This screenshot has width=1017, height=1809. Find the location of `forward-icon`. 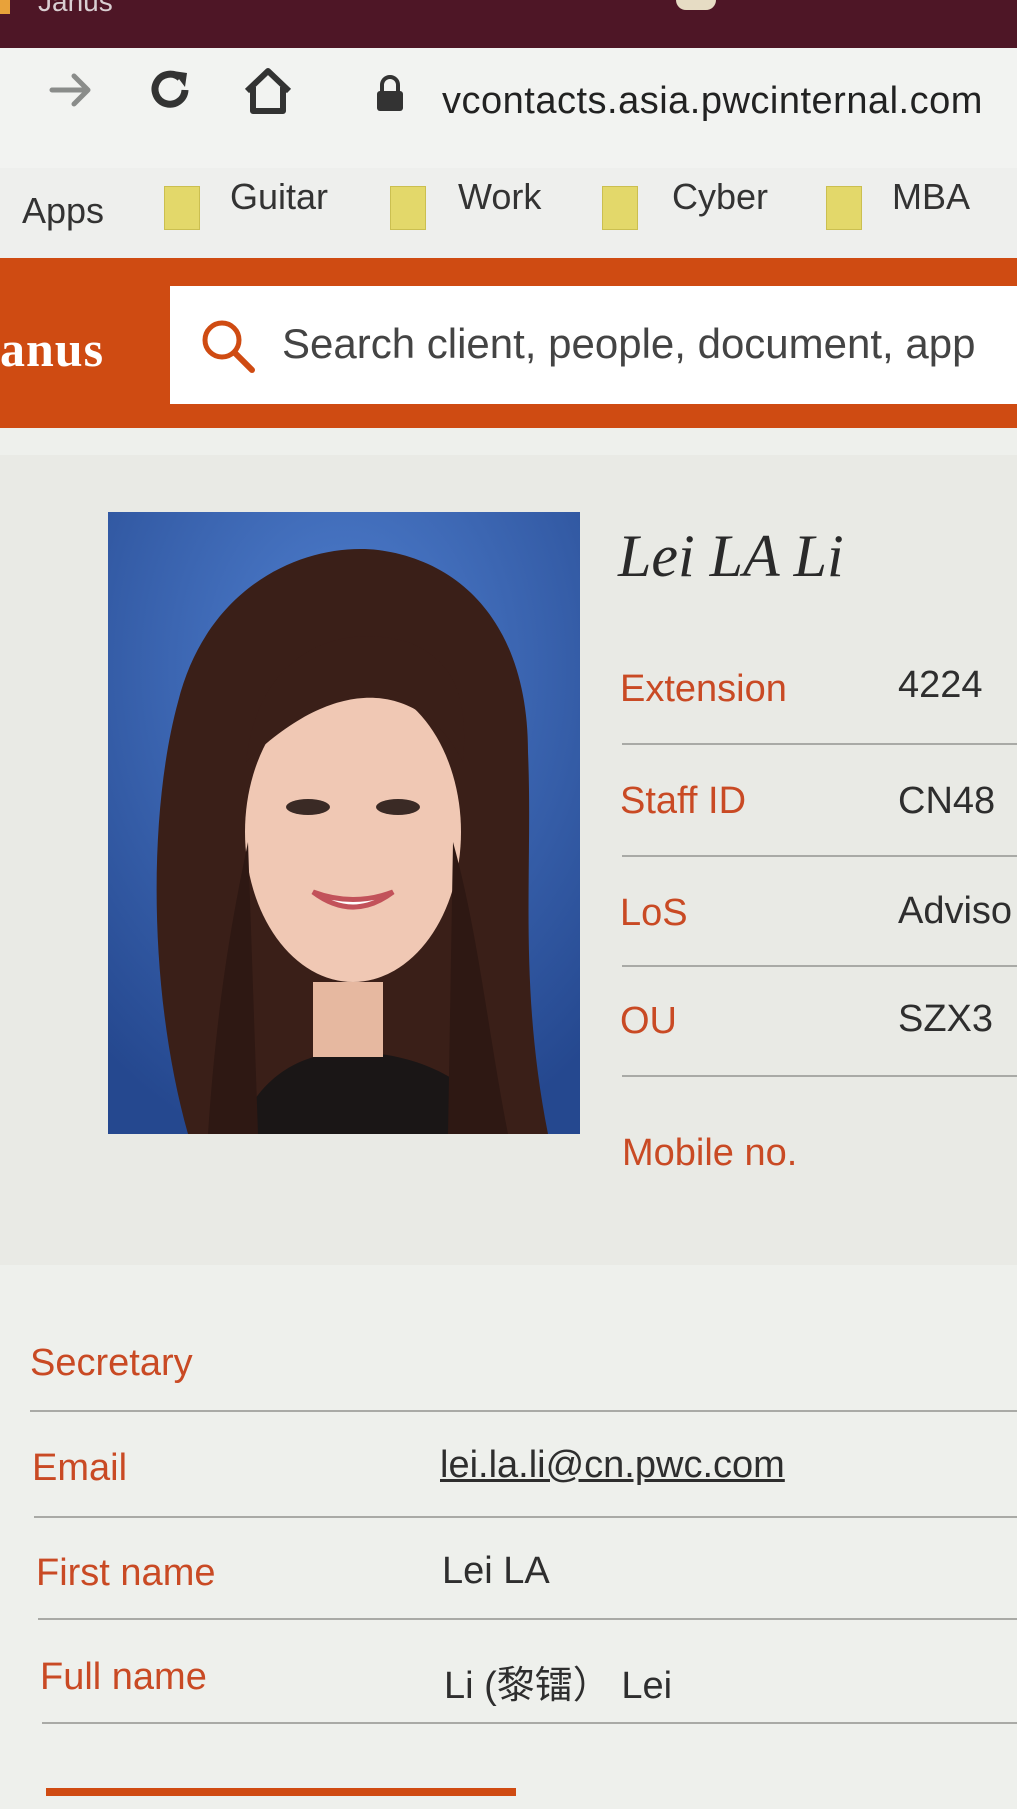

forward-icon is located at coordinates (72, 90).